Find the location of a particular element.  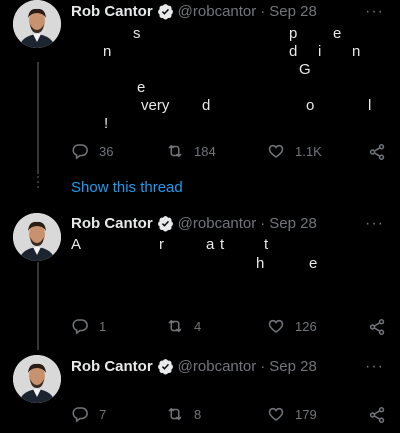

text-fragment: s is located at coordinates (137, 33).